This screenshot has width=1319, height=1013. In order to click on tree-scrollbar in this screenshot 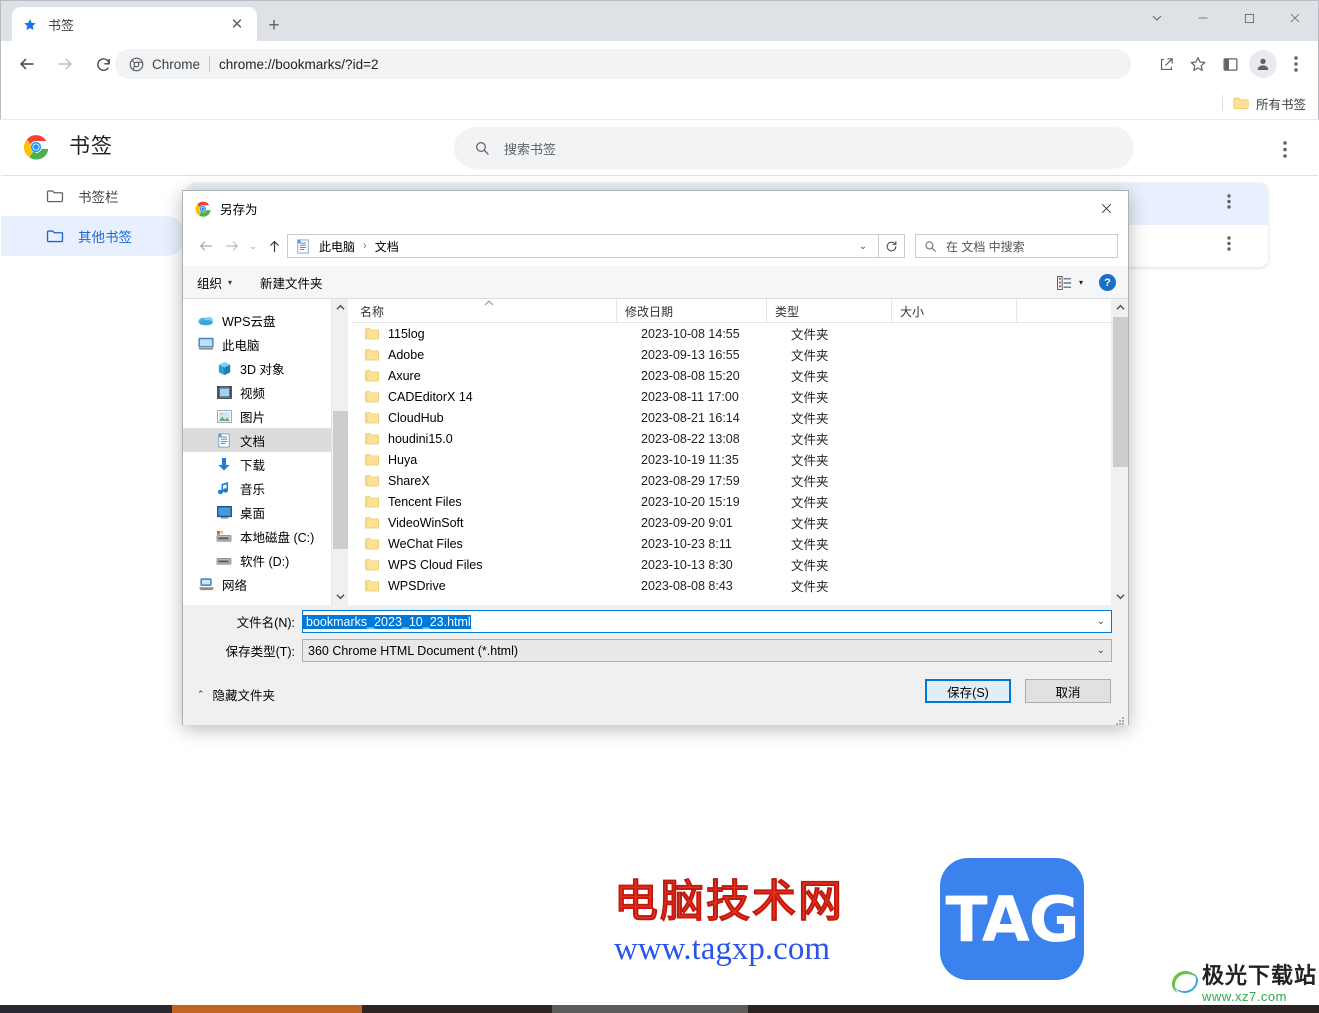, I will do `click(339, 452)`.